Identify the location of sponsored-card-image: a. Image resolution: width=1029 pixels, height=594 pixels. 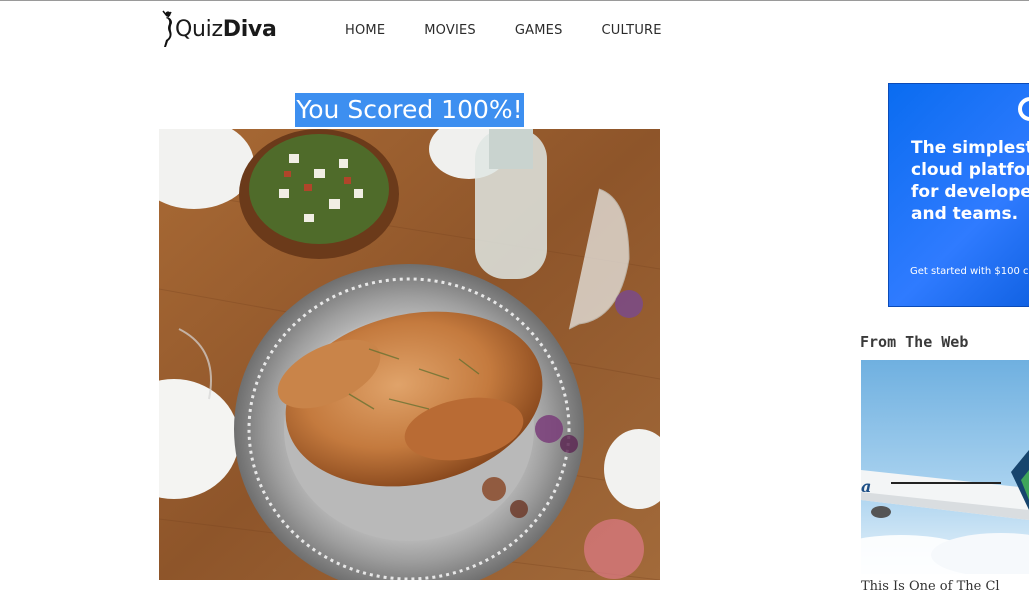
(945, 467).